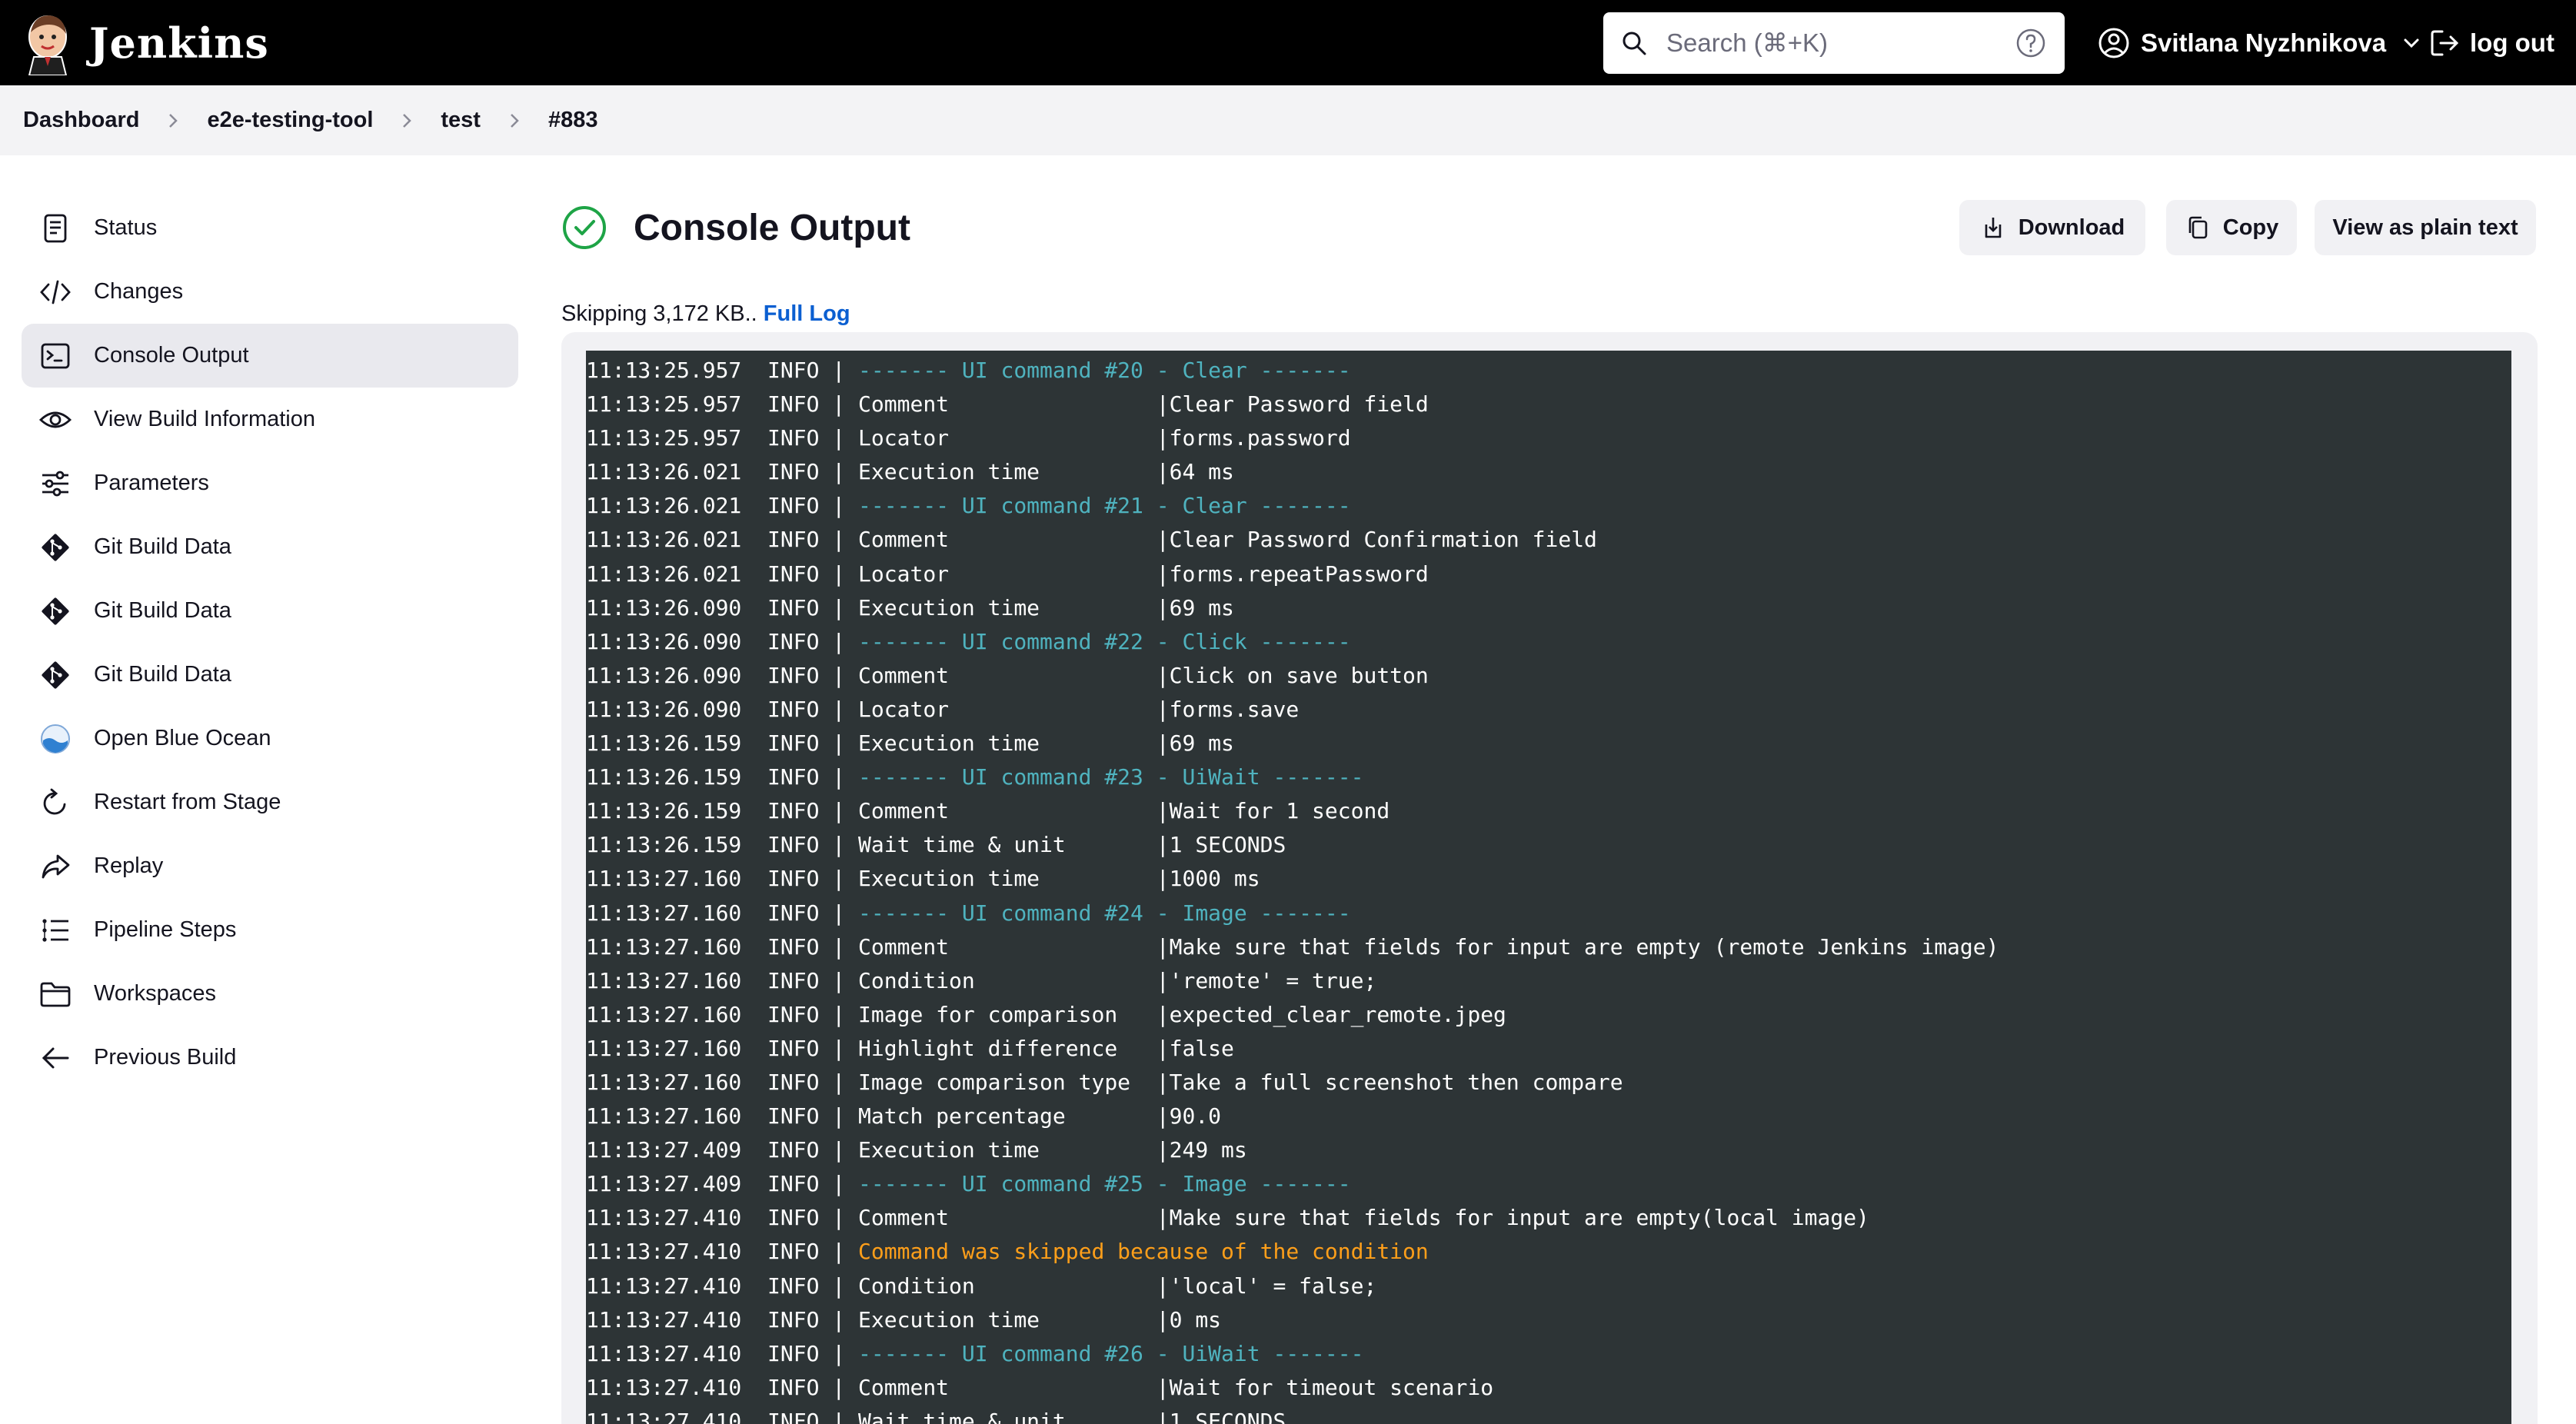 This screenshot has height=1424, width=2576. Describe the element at coordinates (81, 120) in the screenshot. I see `breadcrumb-item-dashboard: Dashboard` at that location.